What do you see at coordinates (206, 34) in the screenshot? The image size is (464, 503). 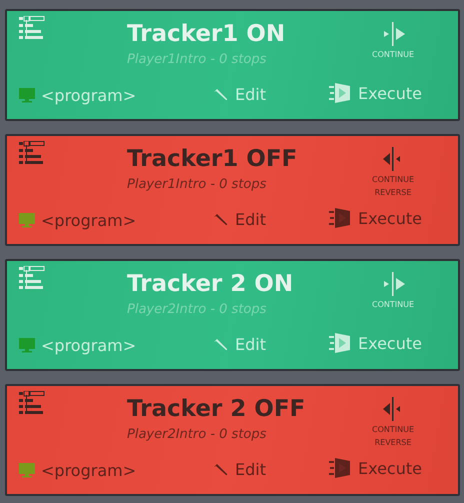 I see `tracker-title: Tracker1 ON` at bounding box center [206, 34].